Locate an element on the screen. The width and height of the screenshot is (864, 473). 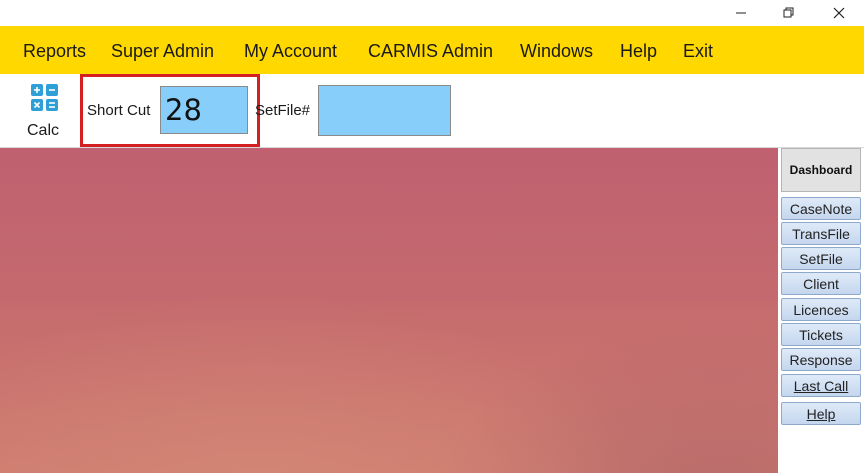
shortcut-input is located at coordinates (204, 110).